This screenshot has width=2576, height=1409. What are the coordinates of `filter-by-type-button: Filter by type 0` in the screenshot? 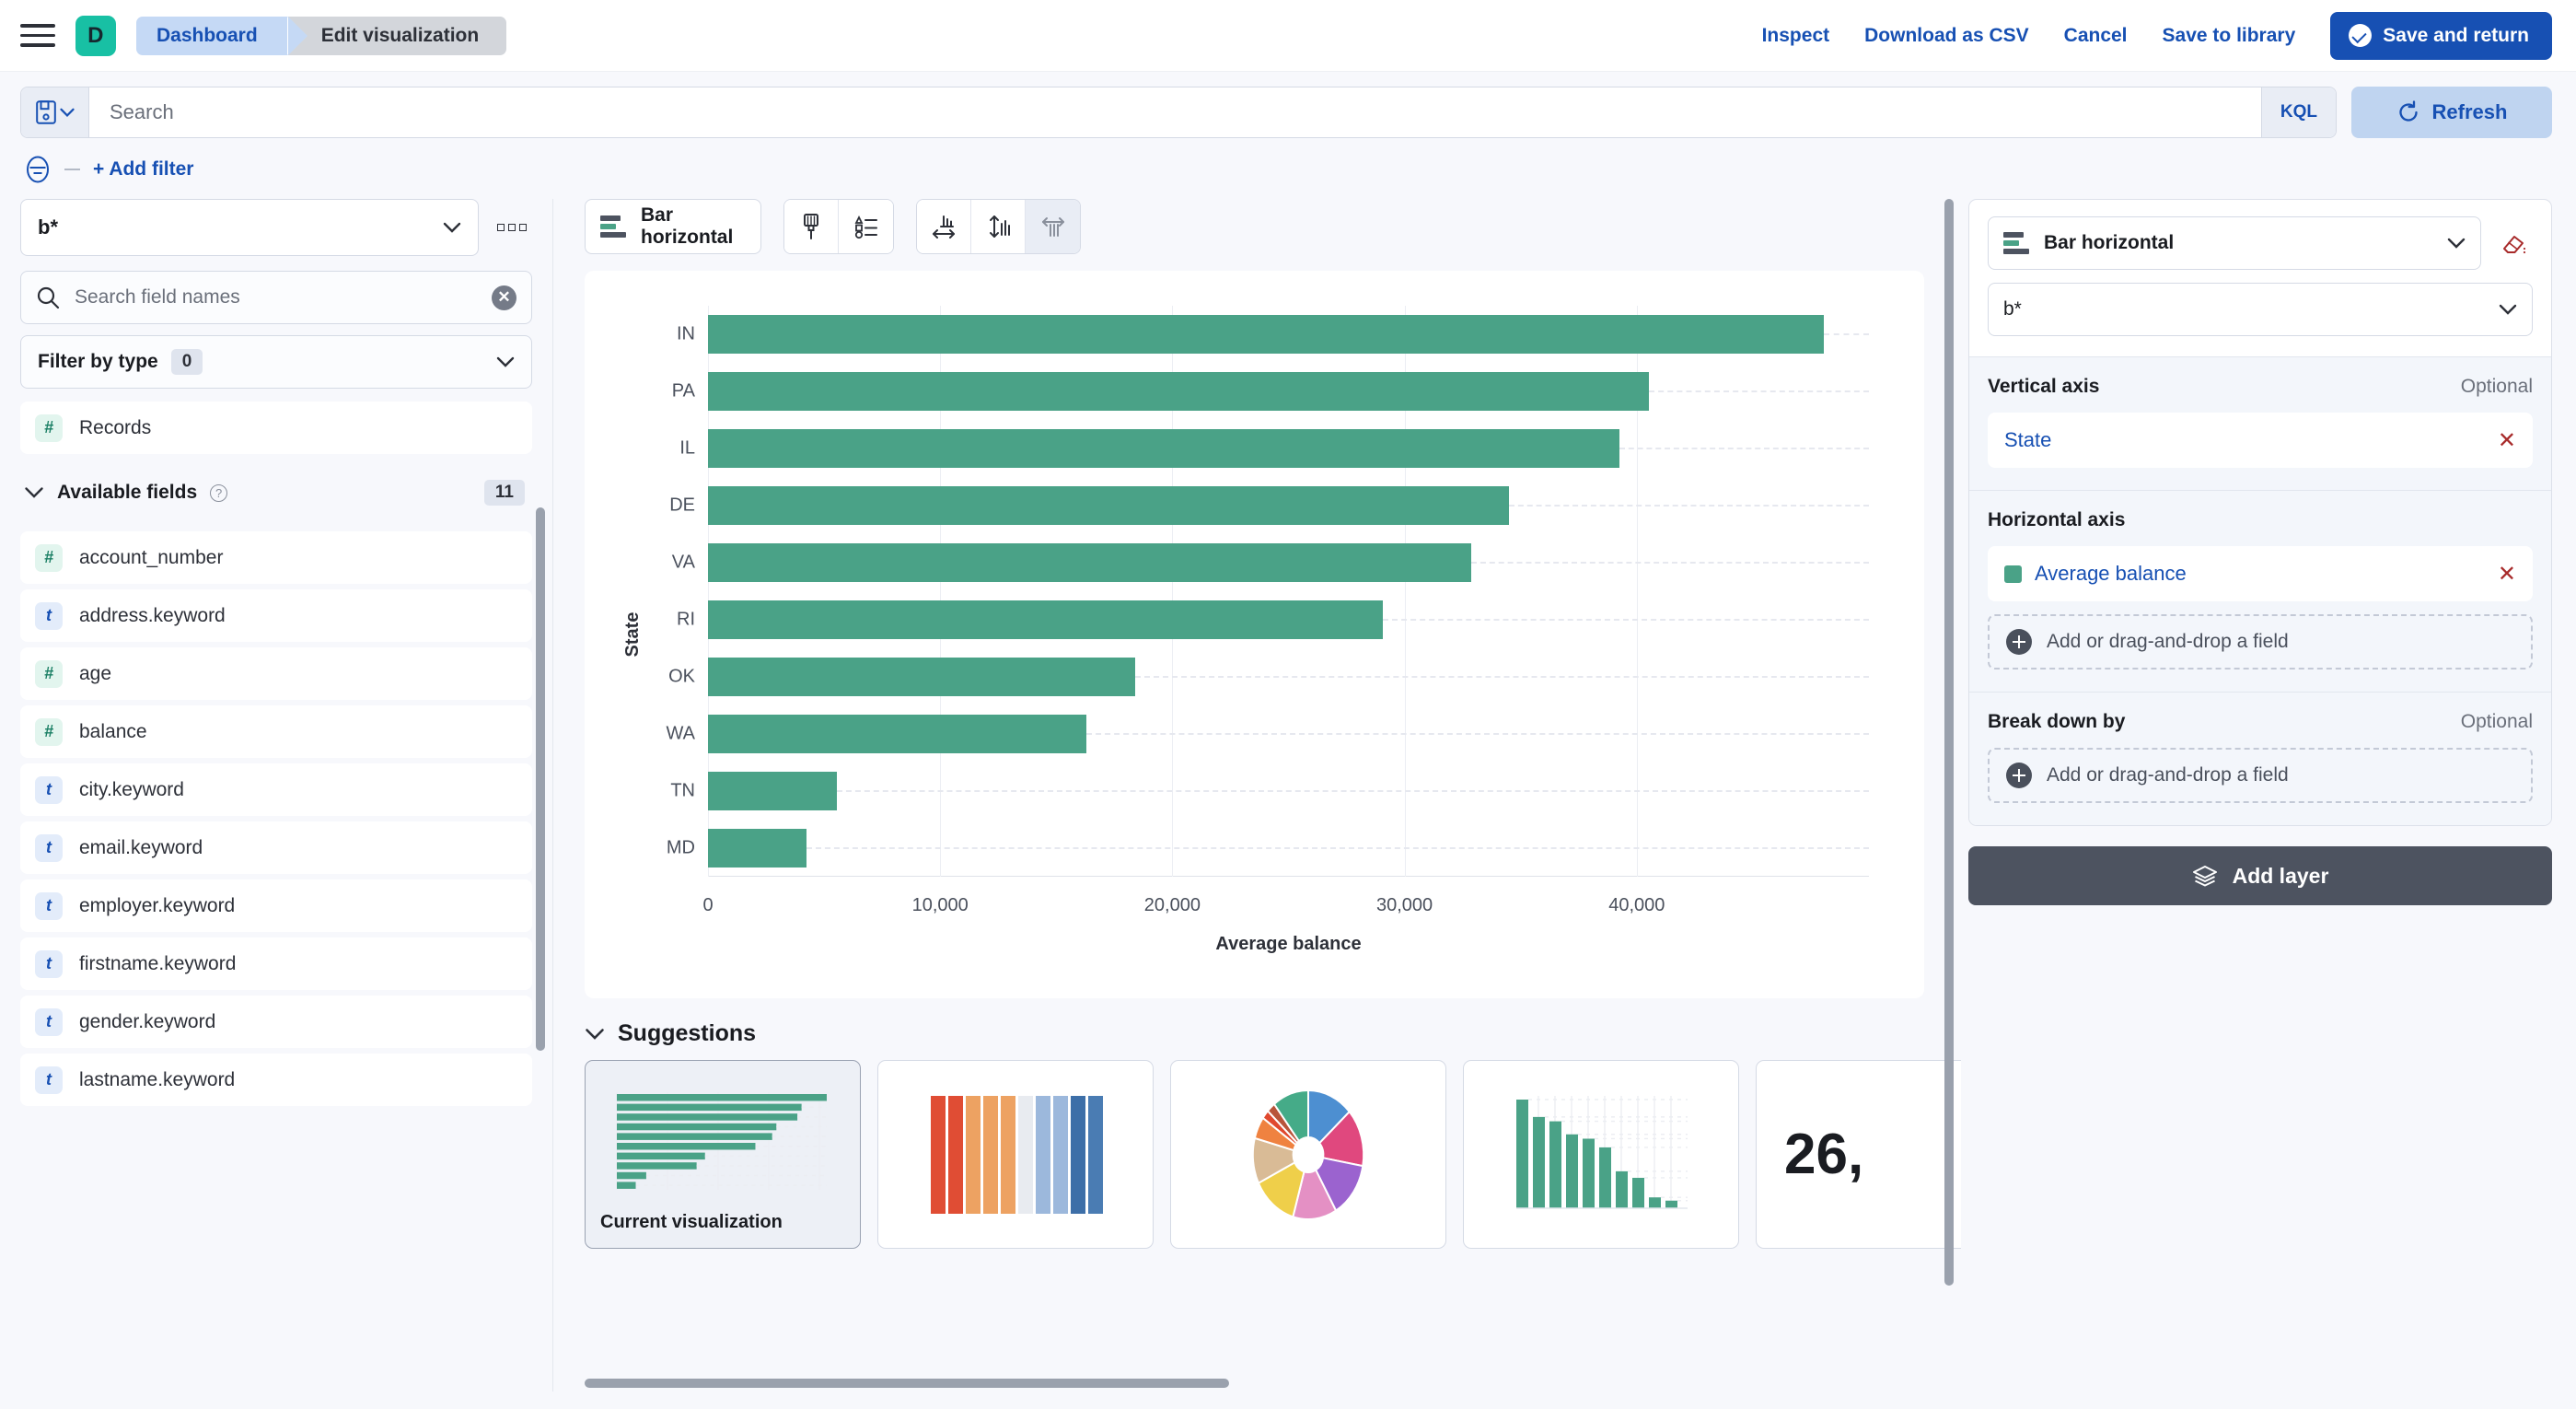 It's located at (276, 362).